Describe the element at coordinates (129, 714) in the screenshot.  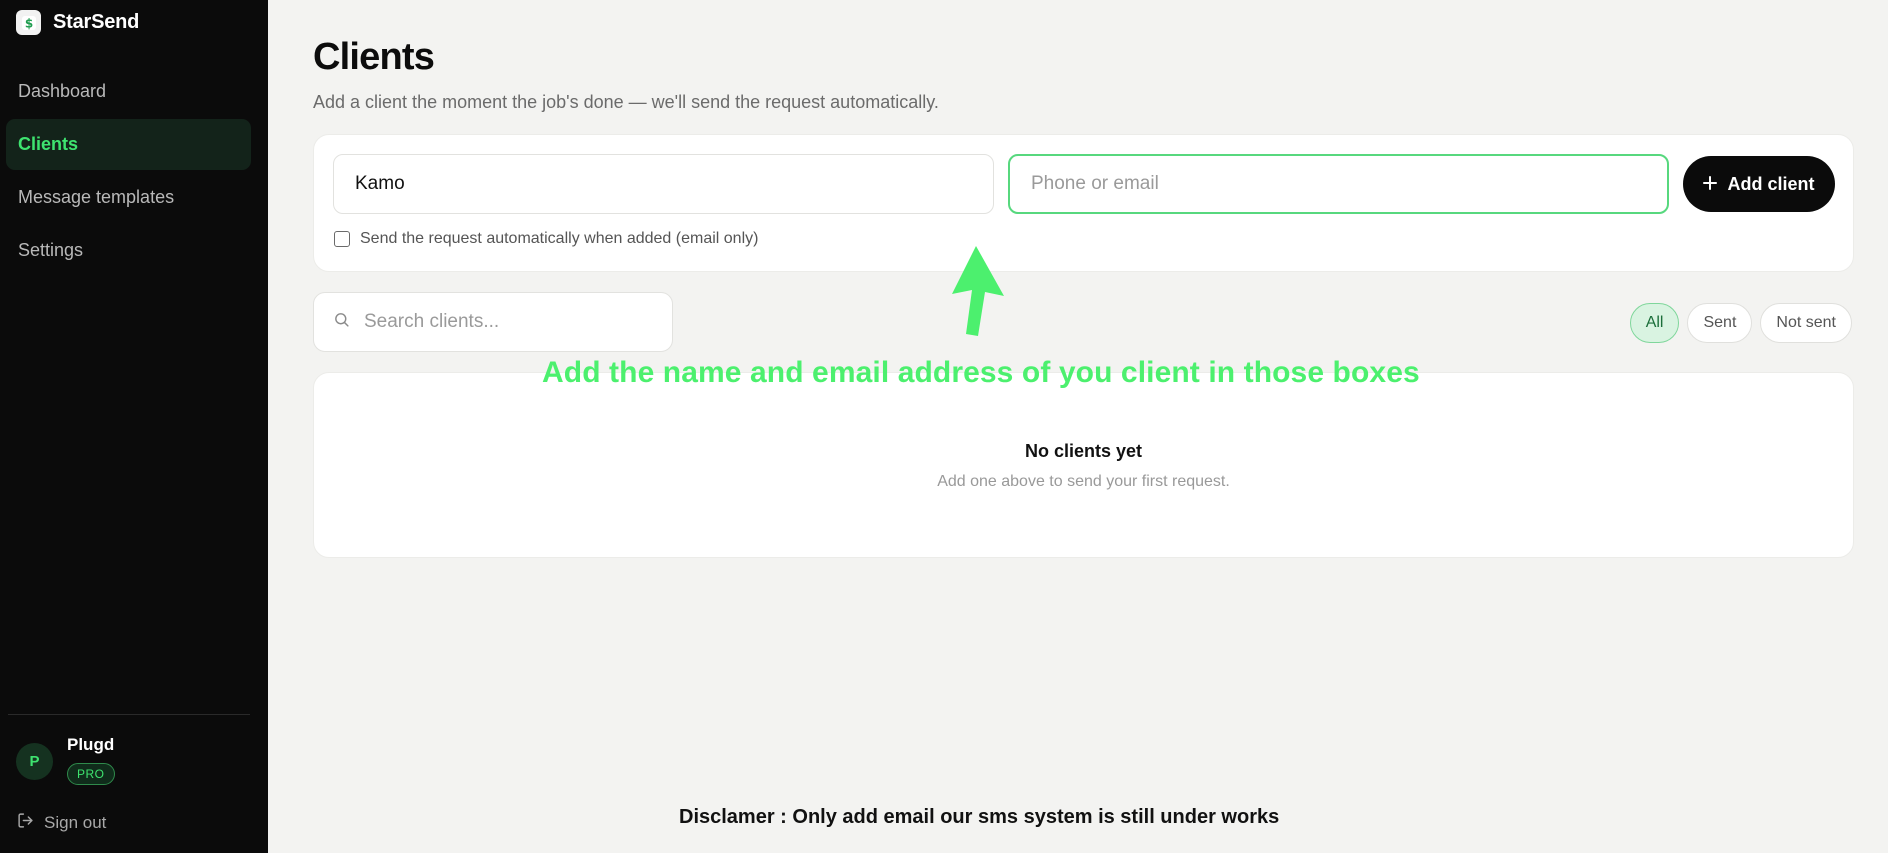
I see `sidebar-divider` at that location.